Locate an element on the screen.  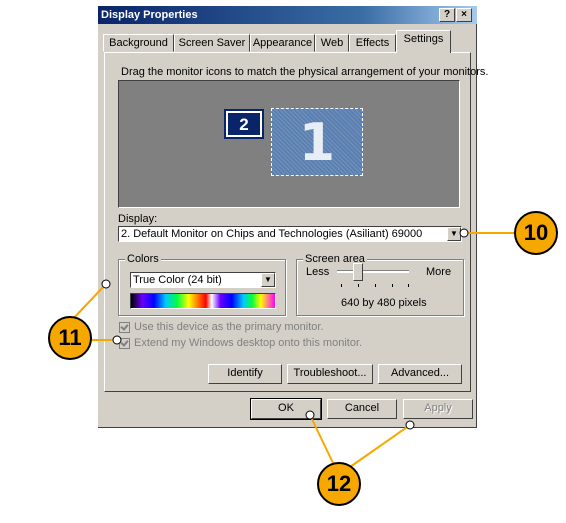
colors-group-label: Colors is located at coordinates (143, 259).